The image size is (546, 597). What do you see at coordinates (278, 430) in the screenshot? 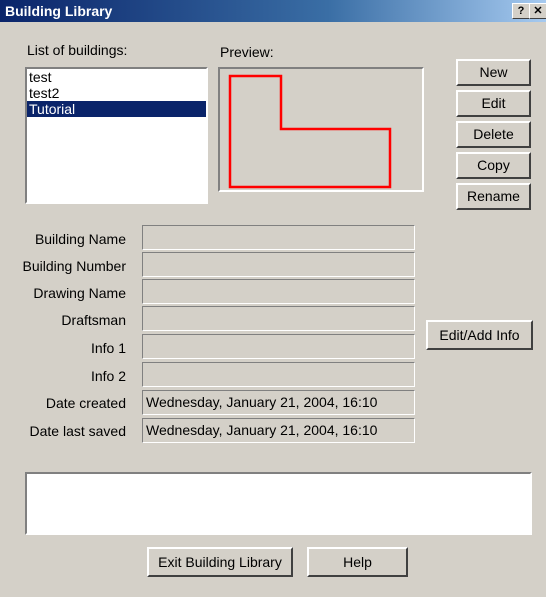
I see `date-last-saved-field: Wednesday, January 21, 2004, 16:10` at bounding box center [278, 430].